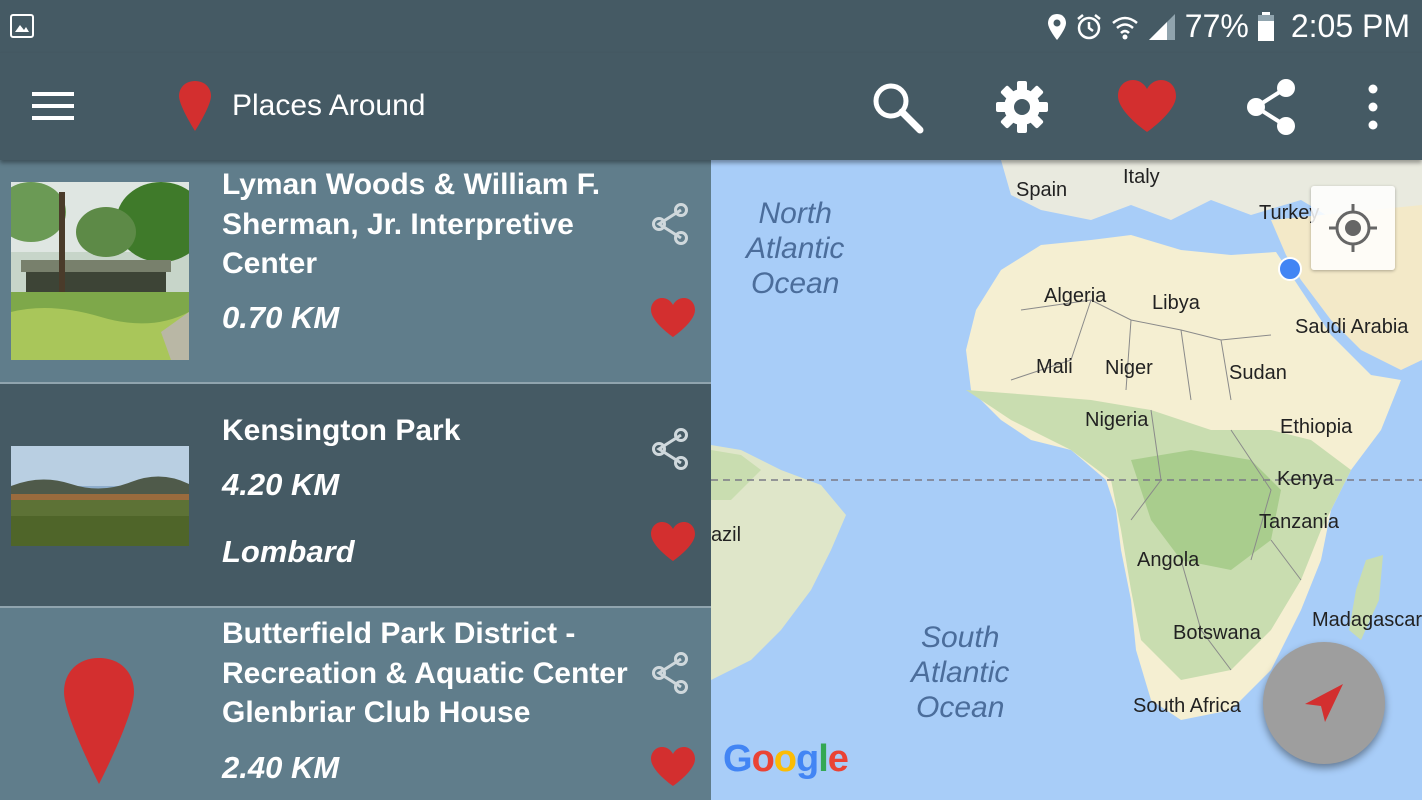  I want to click on current-location-dot, so click(1290, 269).